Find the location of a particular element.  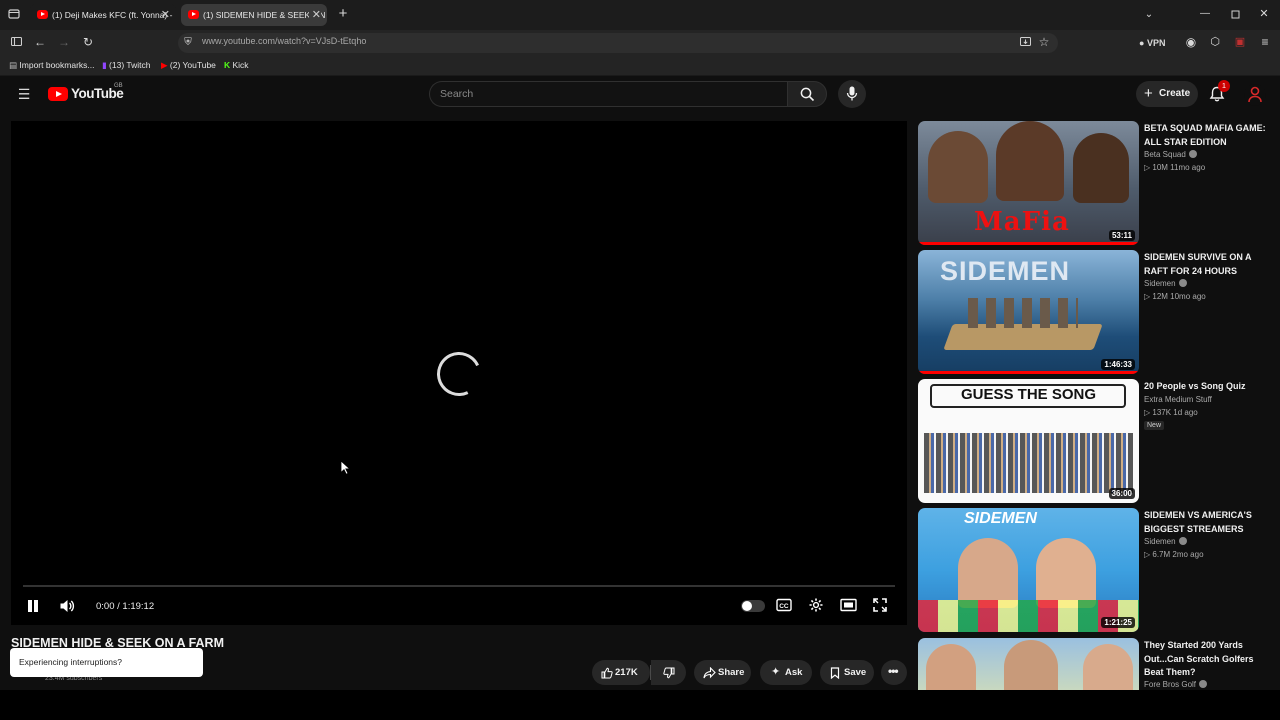

sidebar-video-title: 20 People vs Song Quiz is located at coordinates (1209, 387).